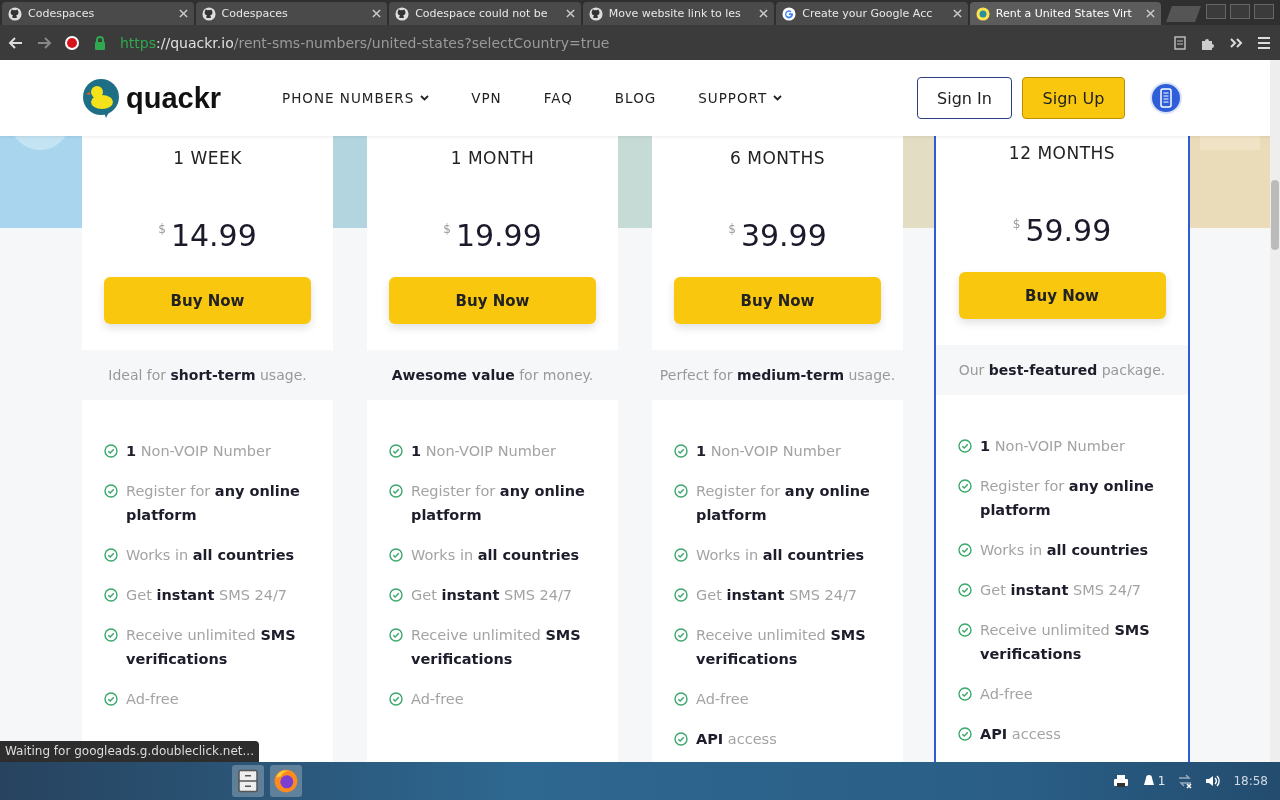 The height and width of the screenshot is (800, 1280). Describe the element at coordinates (492, 158) in the screenshot. I see `plan-title: 1 MONTH` at that location.